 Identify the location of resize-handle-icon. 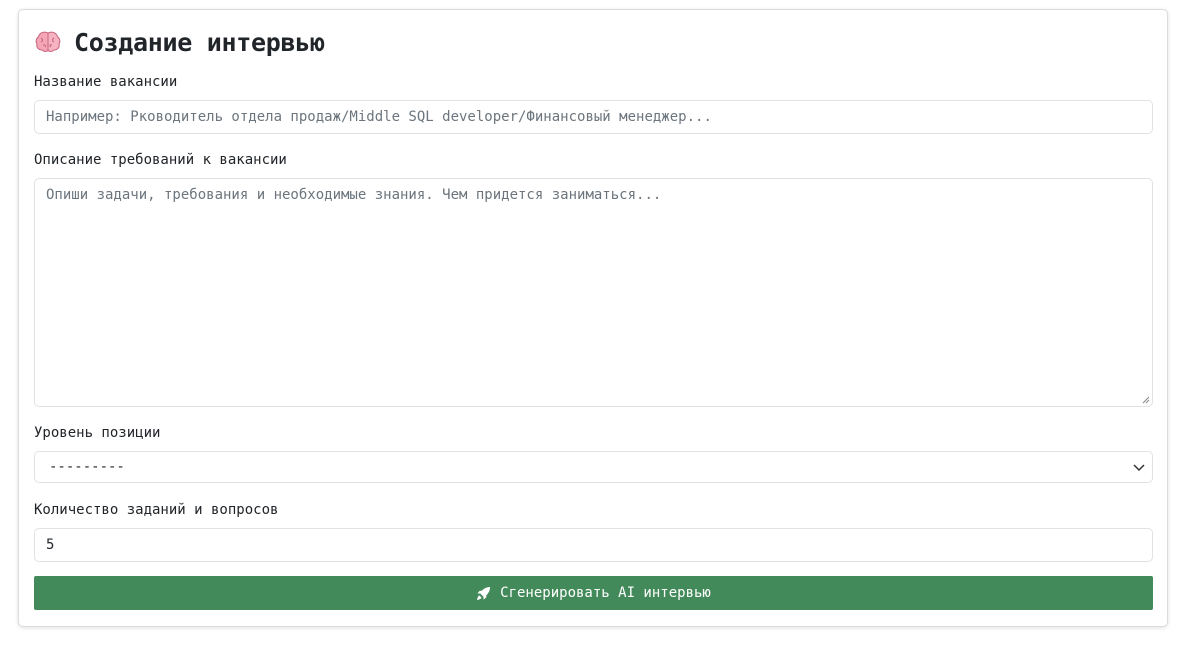
(1145, 399).